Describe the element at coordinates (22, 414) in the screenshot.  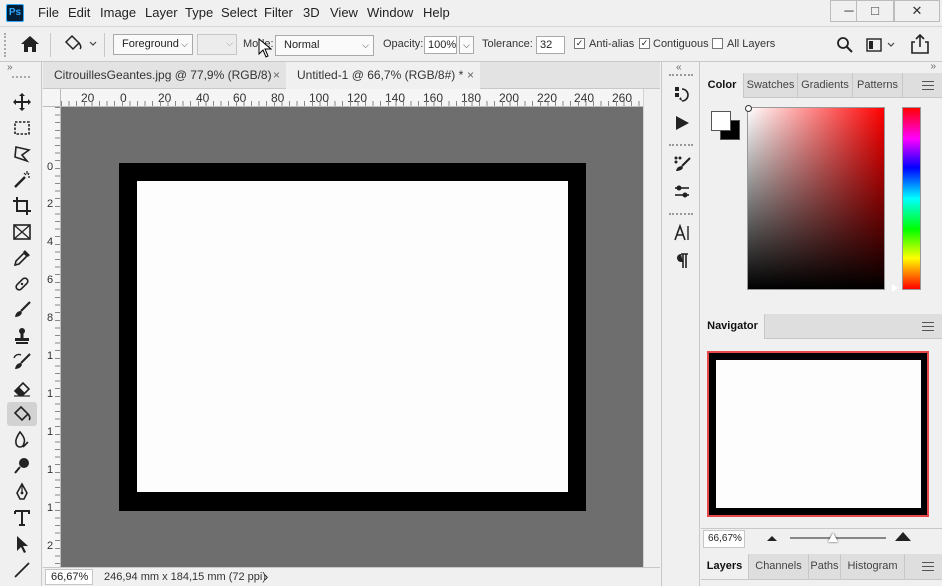
I see `paint-bucket-icon` at that location.